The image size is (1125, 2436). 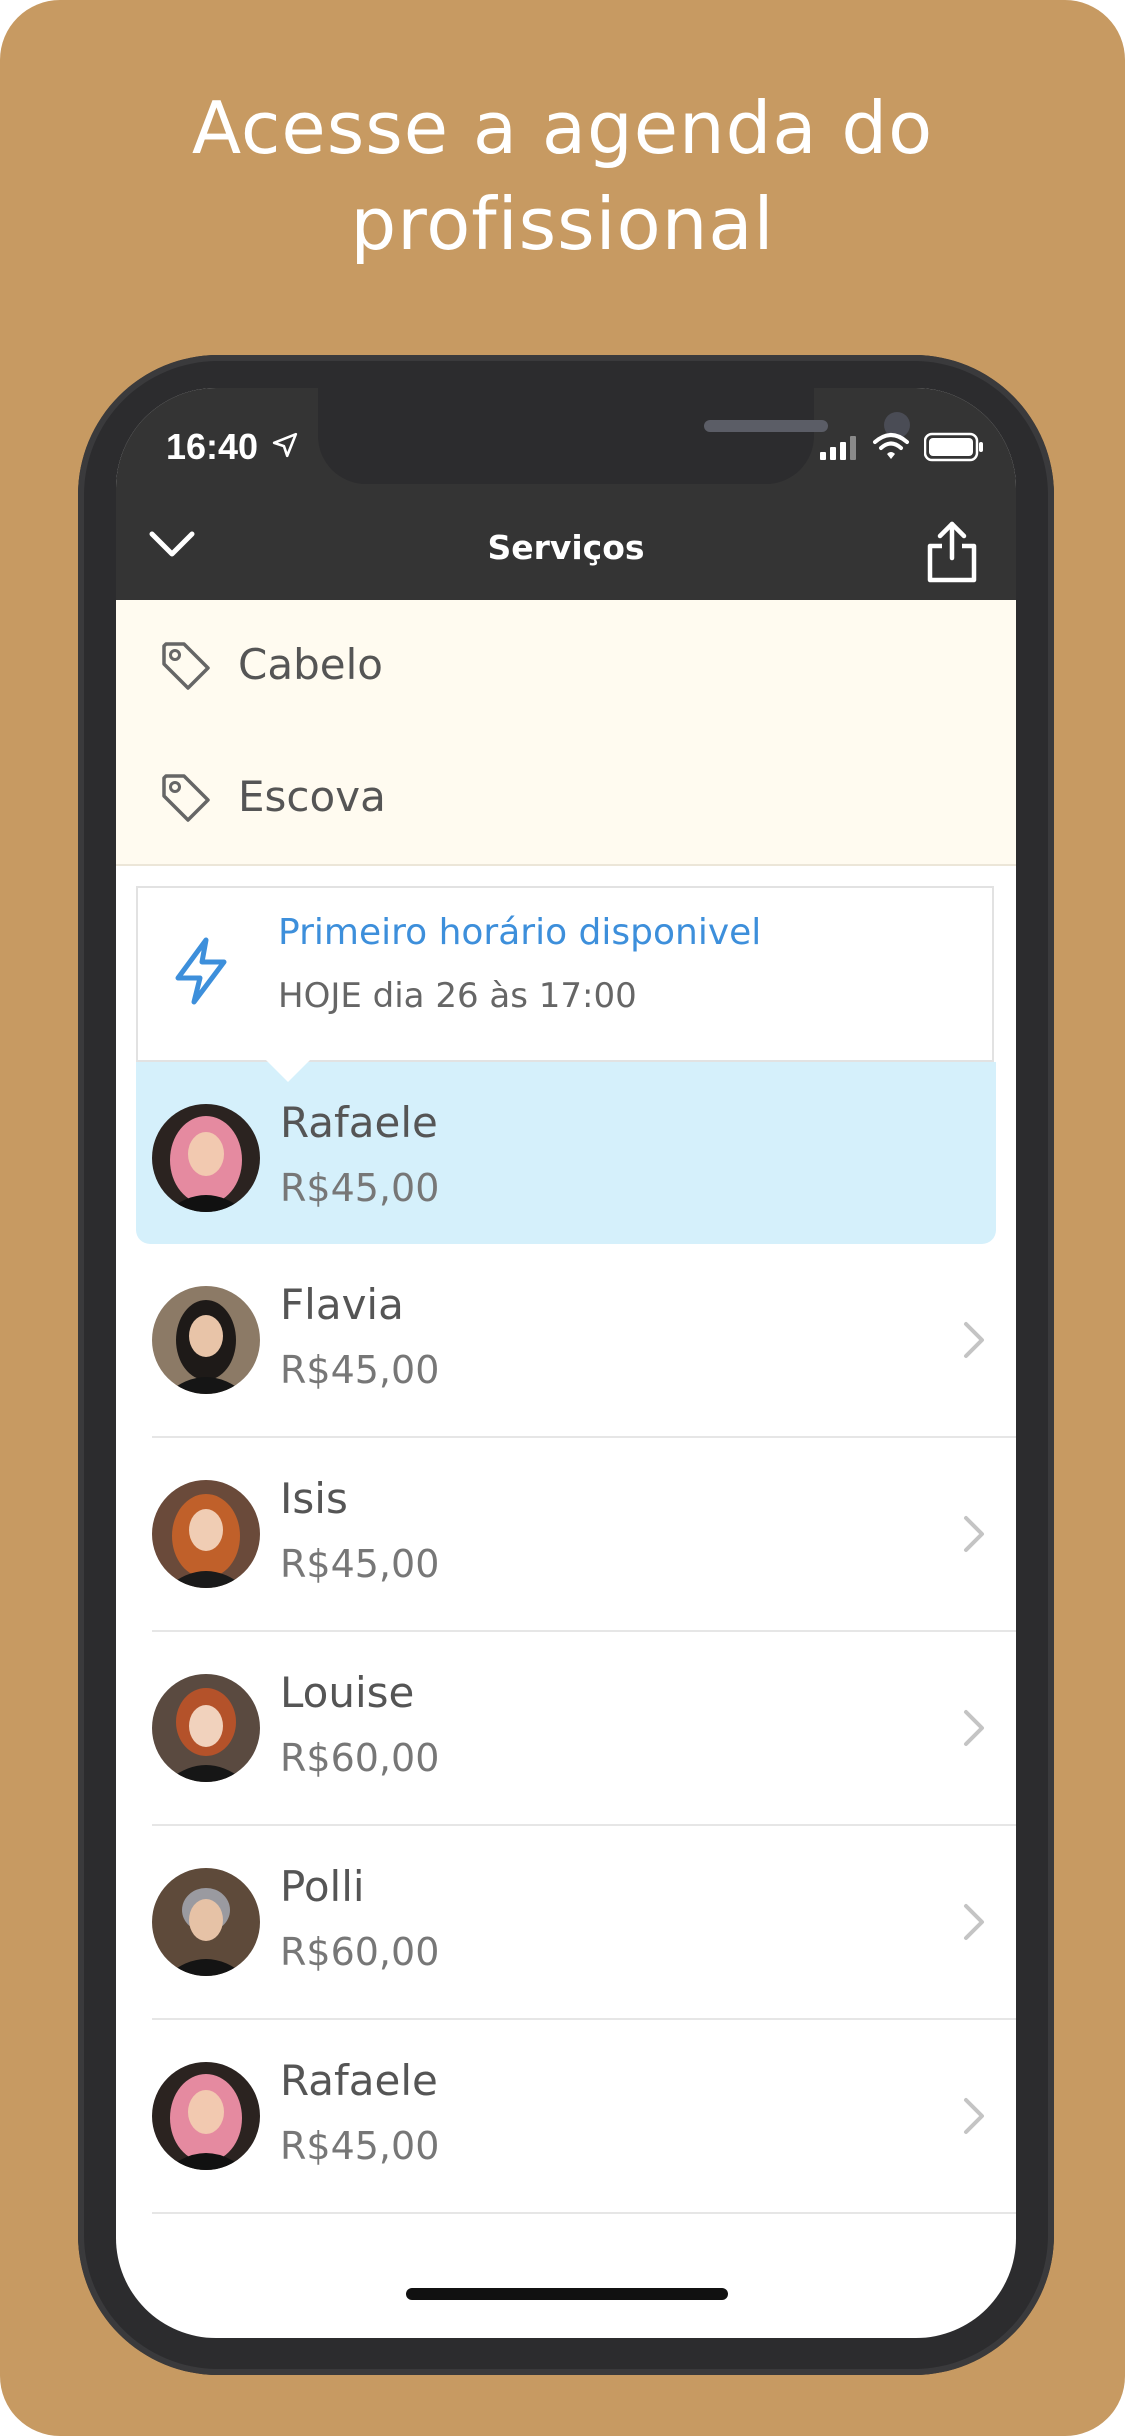 What do you see at coordinates (562, 224) in the screenshot?
I see `headline-line-2: profissional` at bounding box center [562, 224].